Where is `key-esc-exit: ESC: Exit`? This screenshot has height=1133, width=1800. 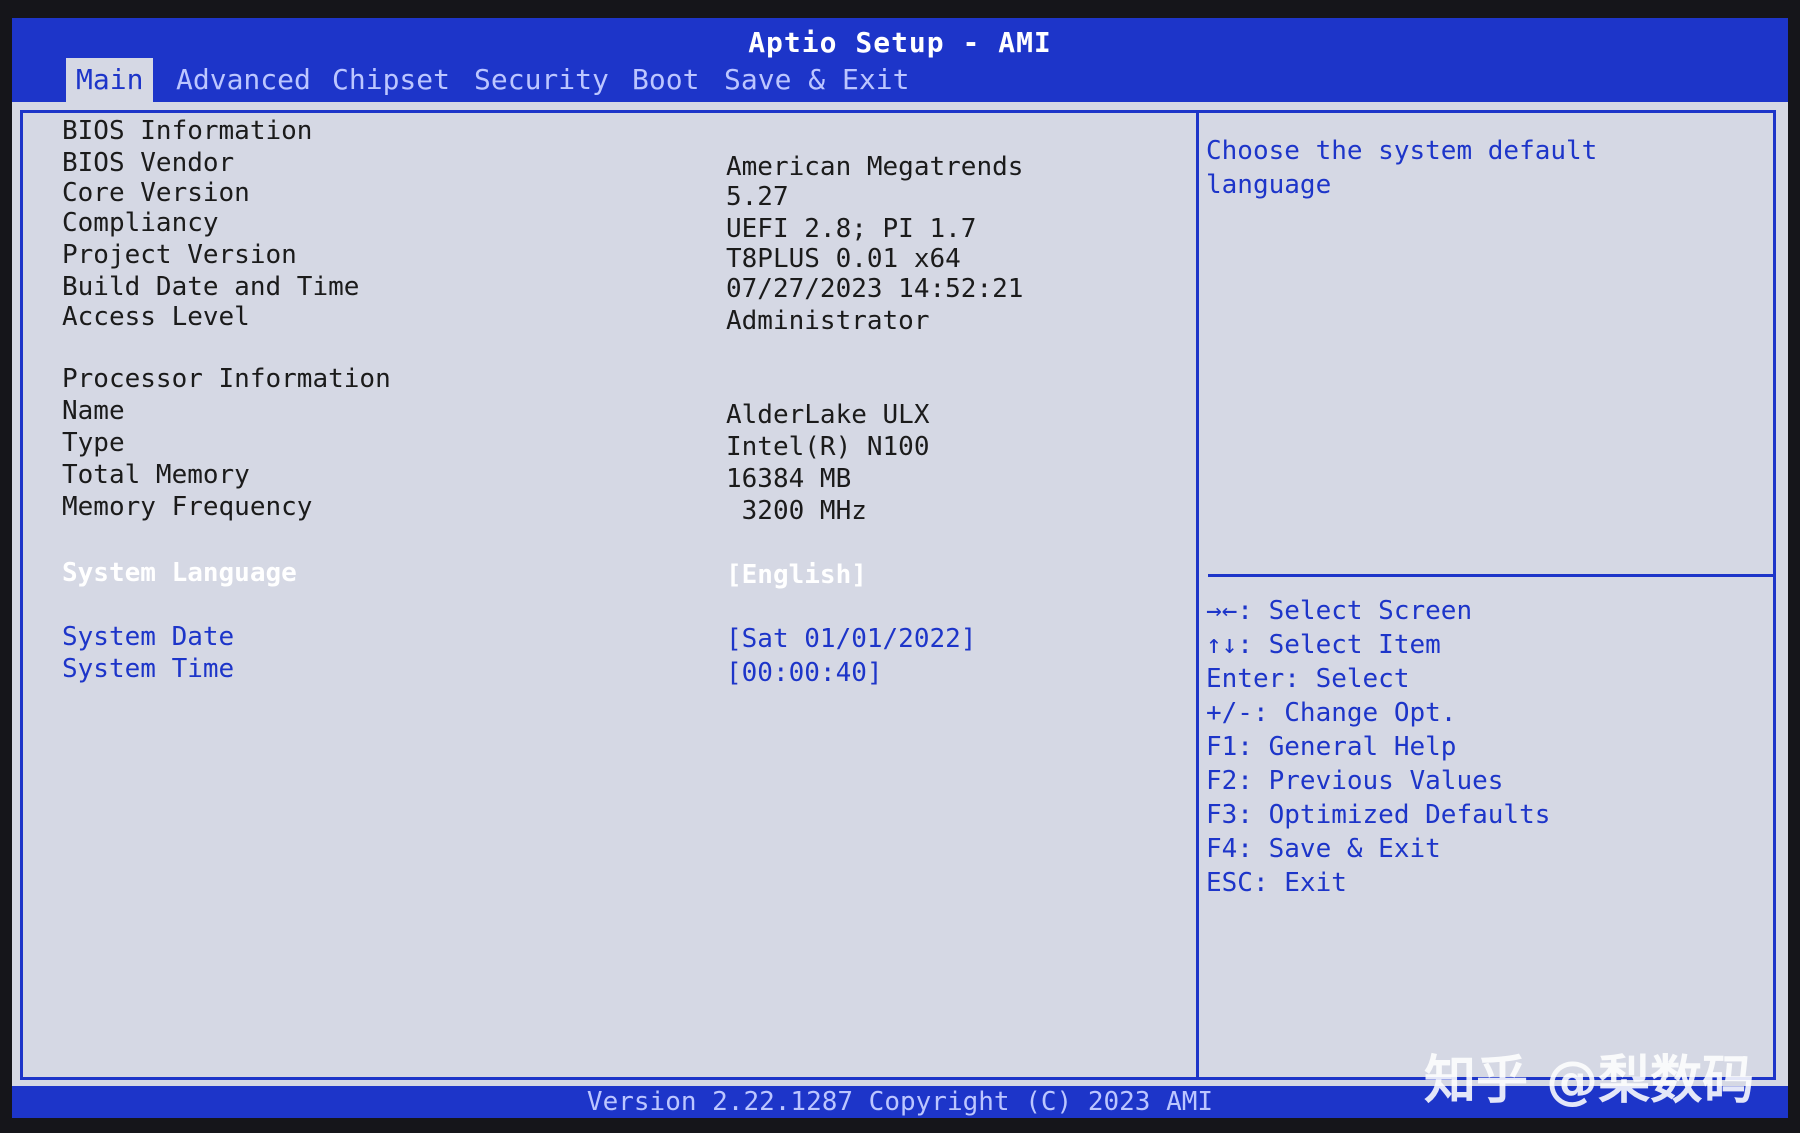 key-esc-exit: ESC: Exit is located at coordinates (1276, 883).